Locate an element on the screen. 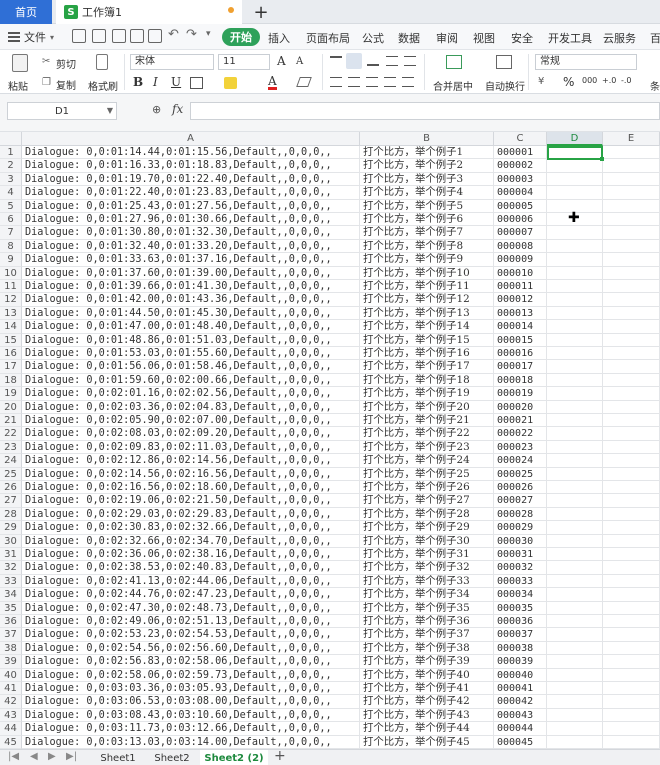 The width and height of the screenshot is (660, 765). increase-decimal-button: +.0 is located at coordinates (609, 80).